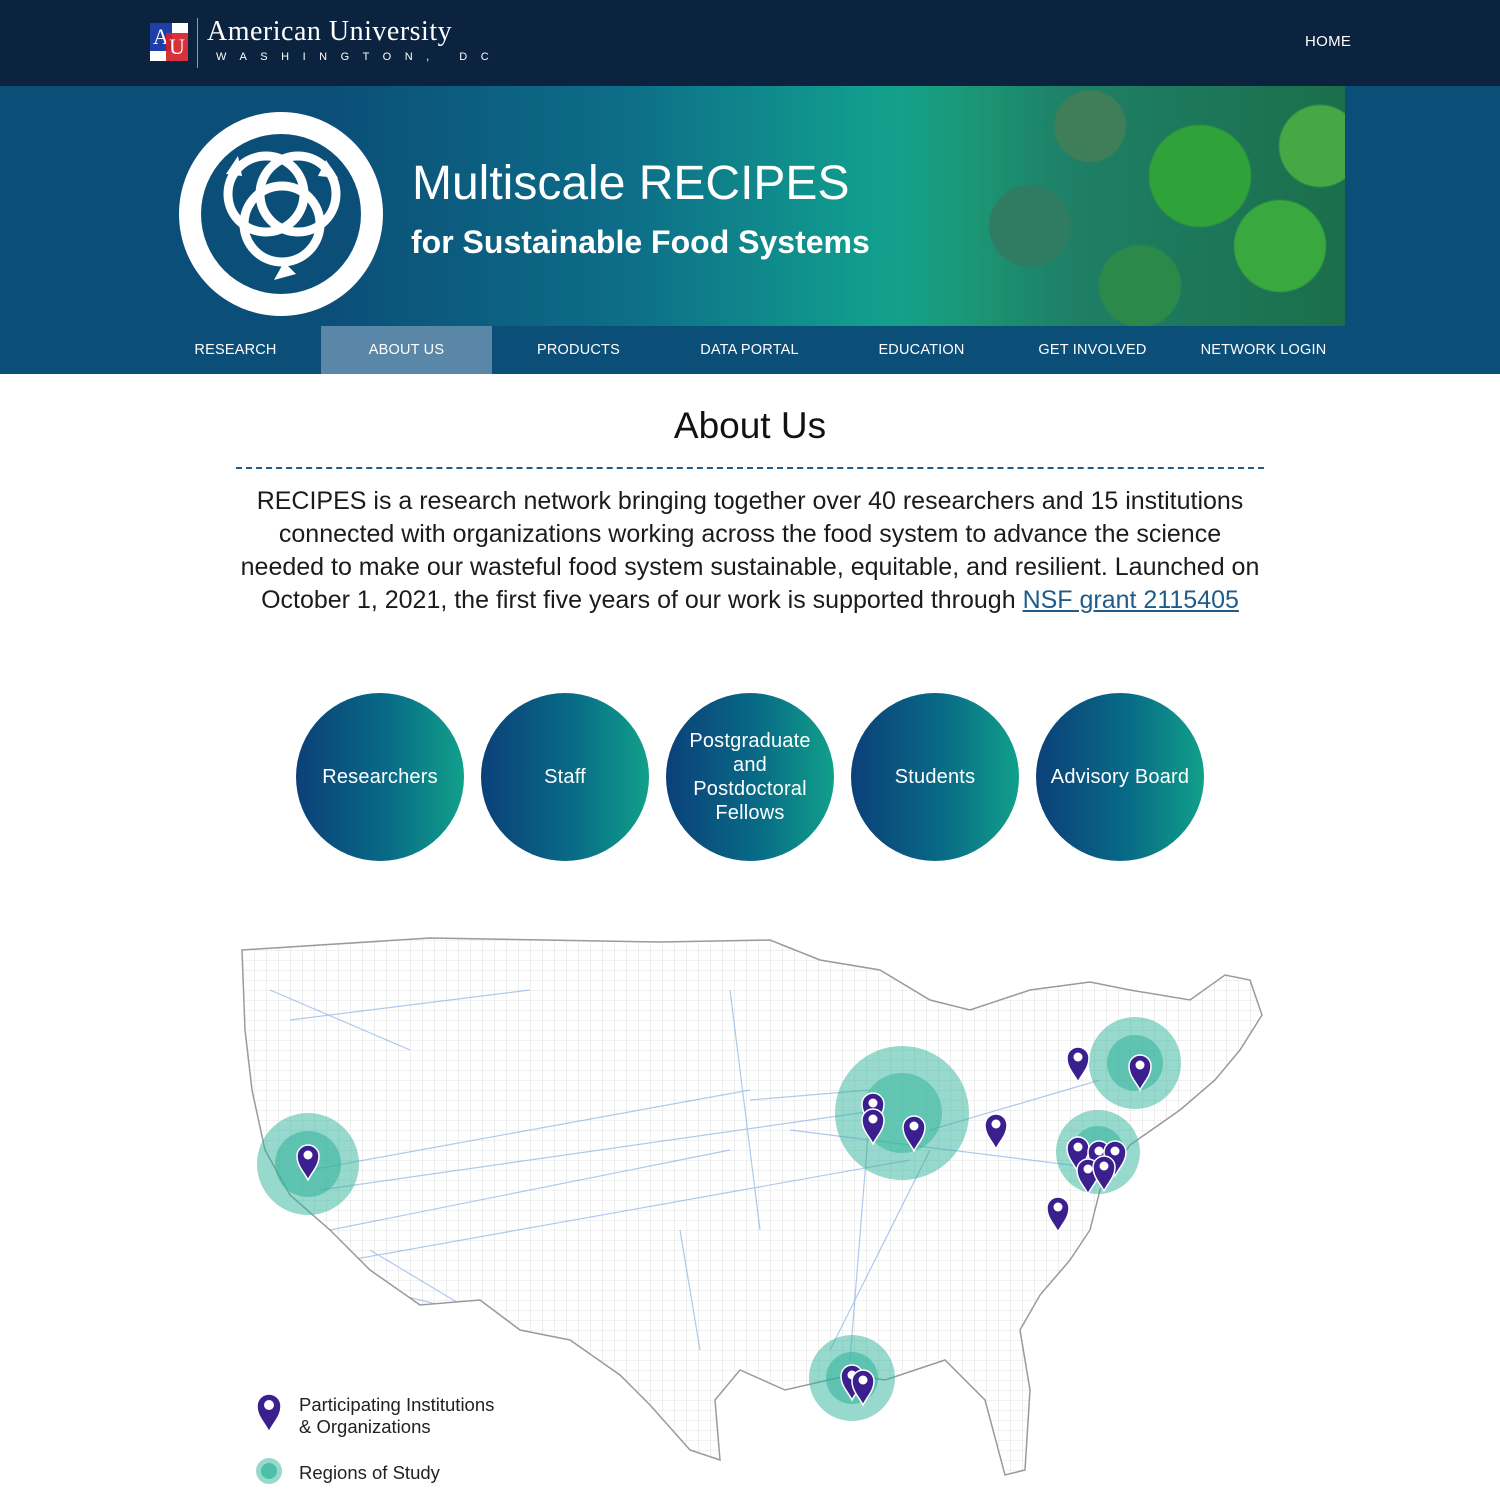 The height and width of the screenshot is (1500, 1500). I want to click on group-advisory-board-button: Advisory Board, so click(1120, 777).